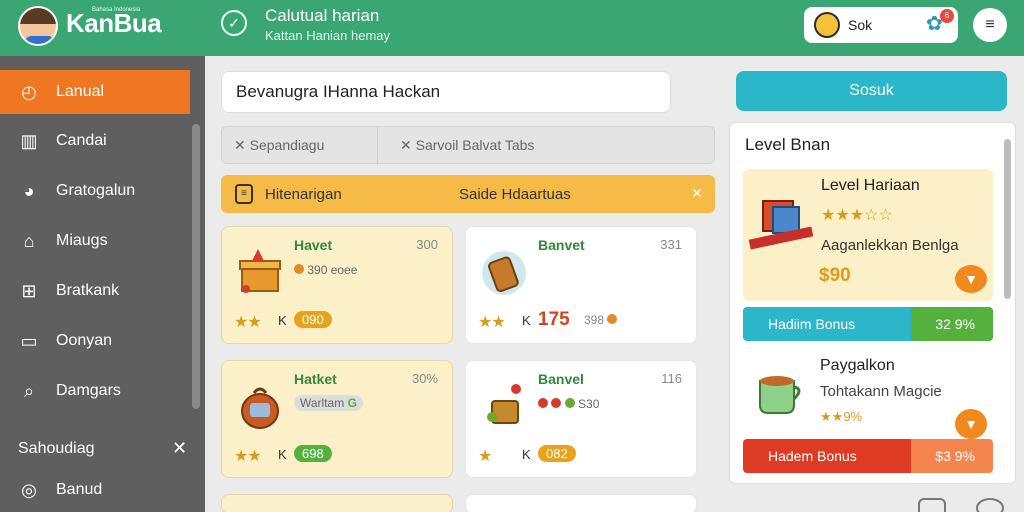 The width and height of the screenshot is (1024, 512). Describe the element at coordinates (244, 194) in the screenshot. I see `note-icon: ≡` at that location.